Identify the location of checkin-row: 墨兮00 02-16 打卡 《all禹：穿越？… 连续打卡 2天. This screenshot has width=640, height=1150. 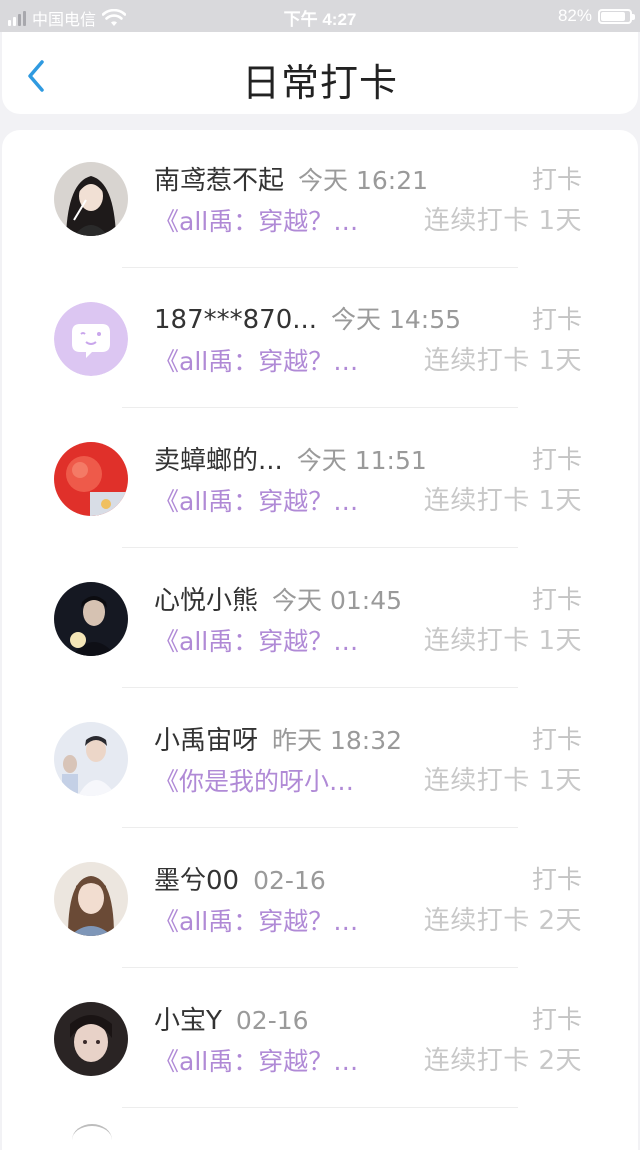
(320, 900).